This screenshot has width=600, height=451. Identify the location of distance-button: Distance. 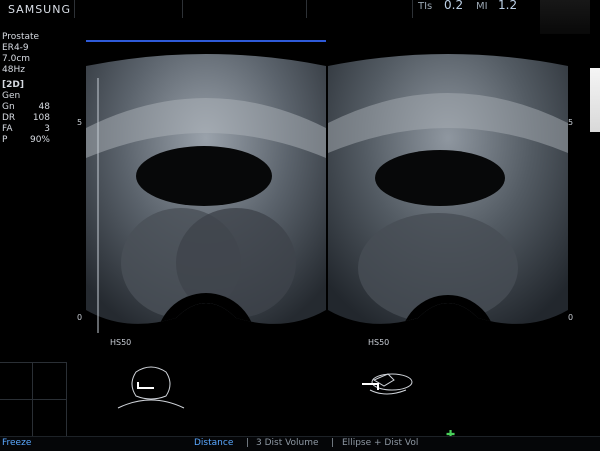
(213, 443).